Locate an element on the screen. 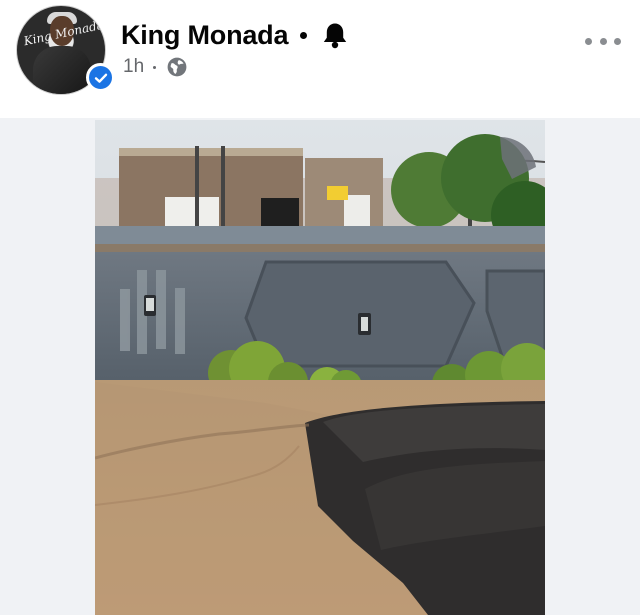  author-name: King Monada is located at coordinates (204, 35).